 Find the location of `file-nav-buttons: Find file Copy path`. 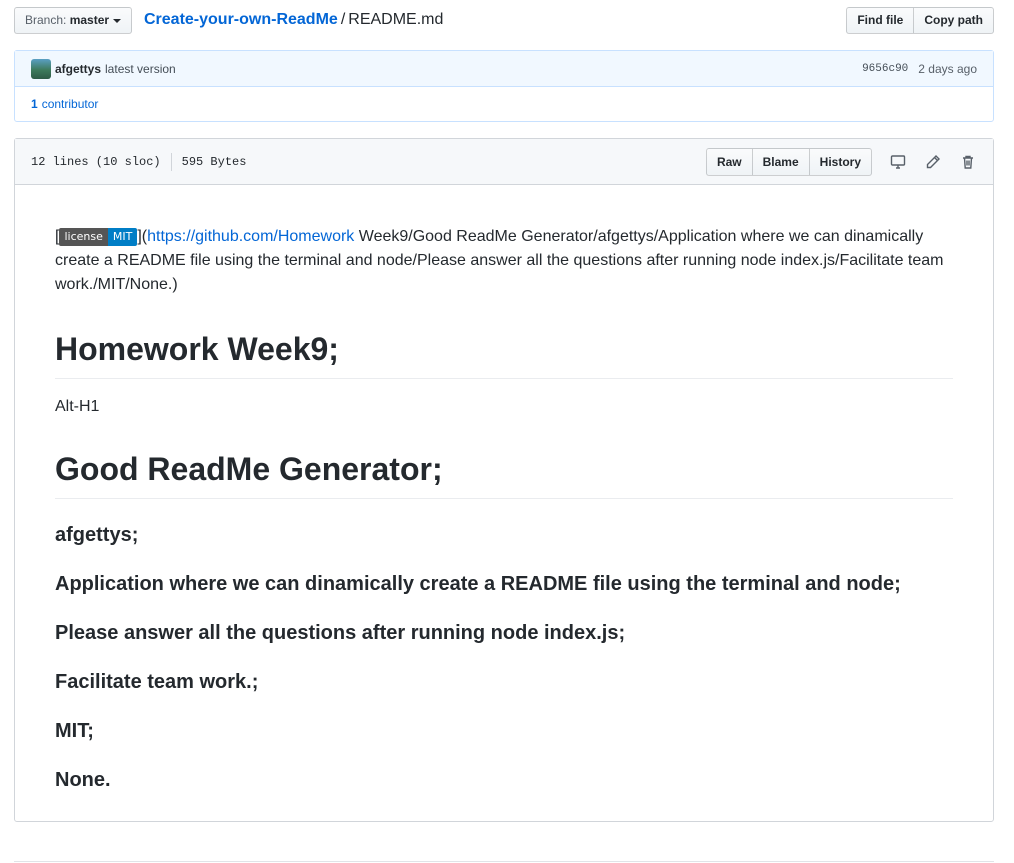

file-nav-buttons: Find file Copy path is located at coordinates (920, 20).